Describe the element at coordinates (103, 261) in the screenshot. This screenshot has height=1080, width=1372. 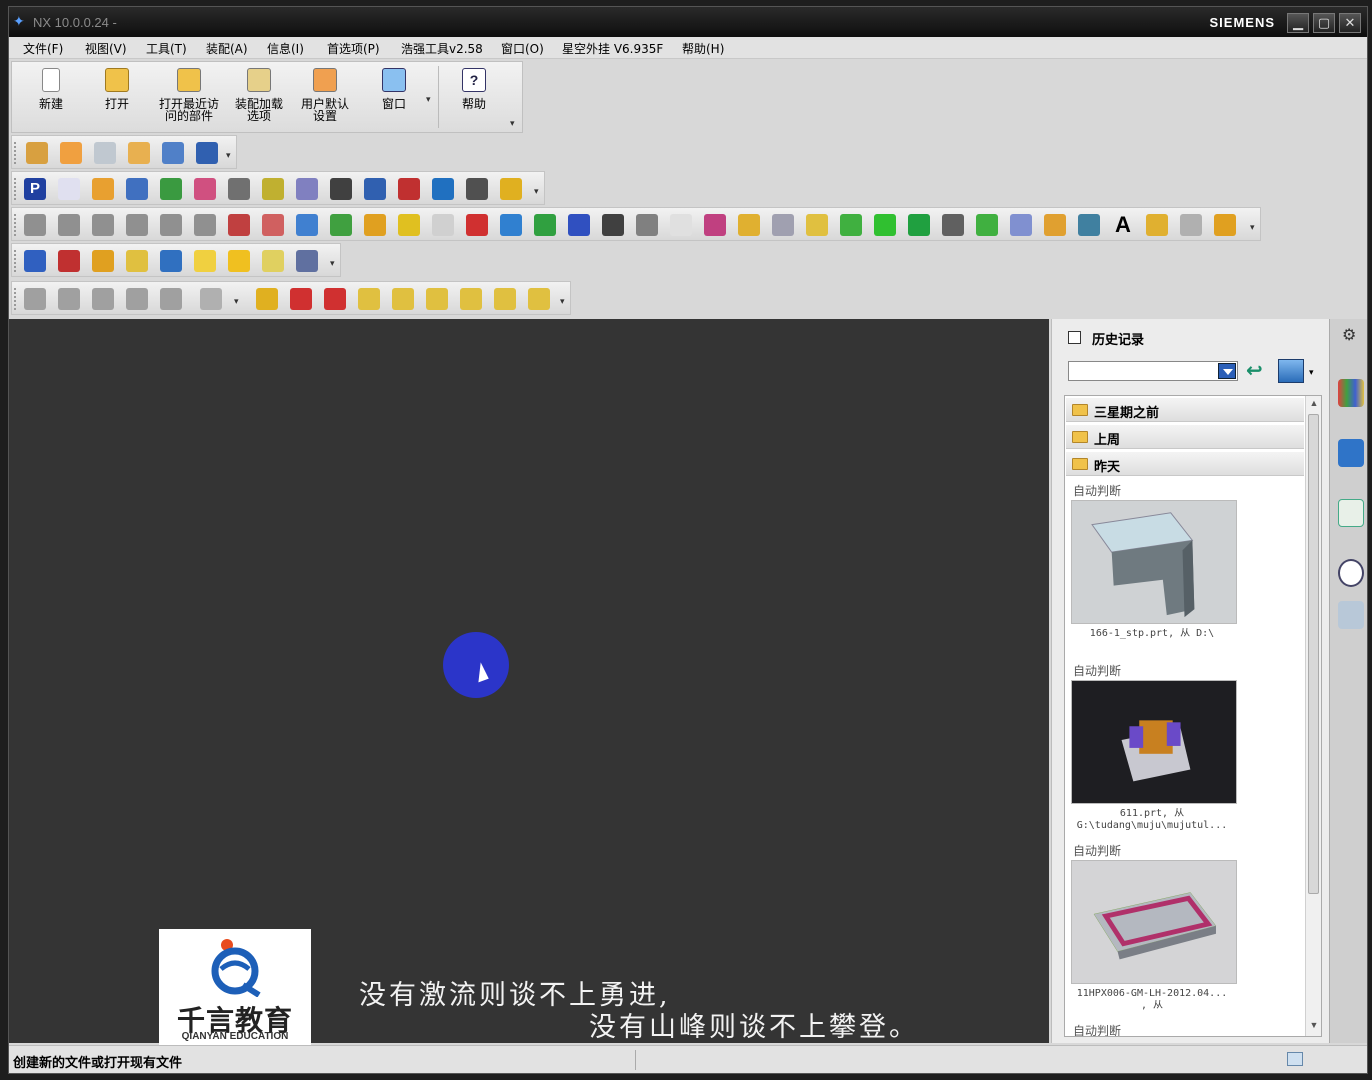
I see `layers-icon` at that location.